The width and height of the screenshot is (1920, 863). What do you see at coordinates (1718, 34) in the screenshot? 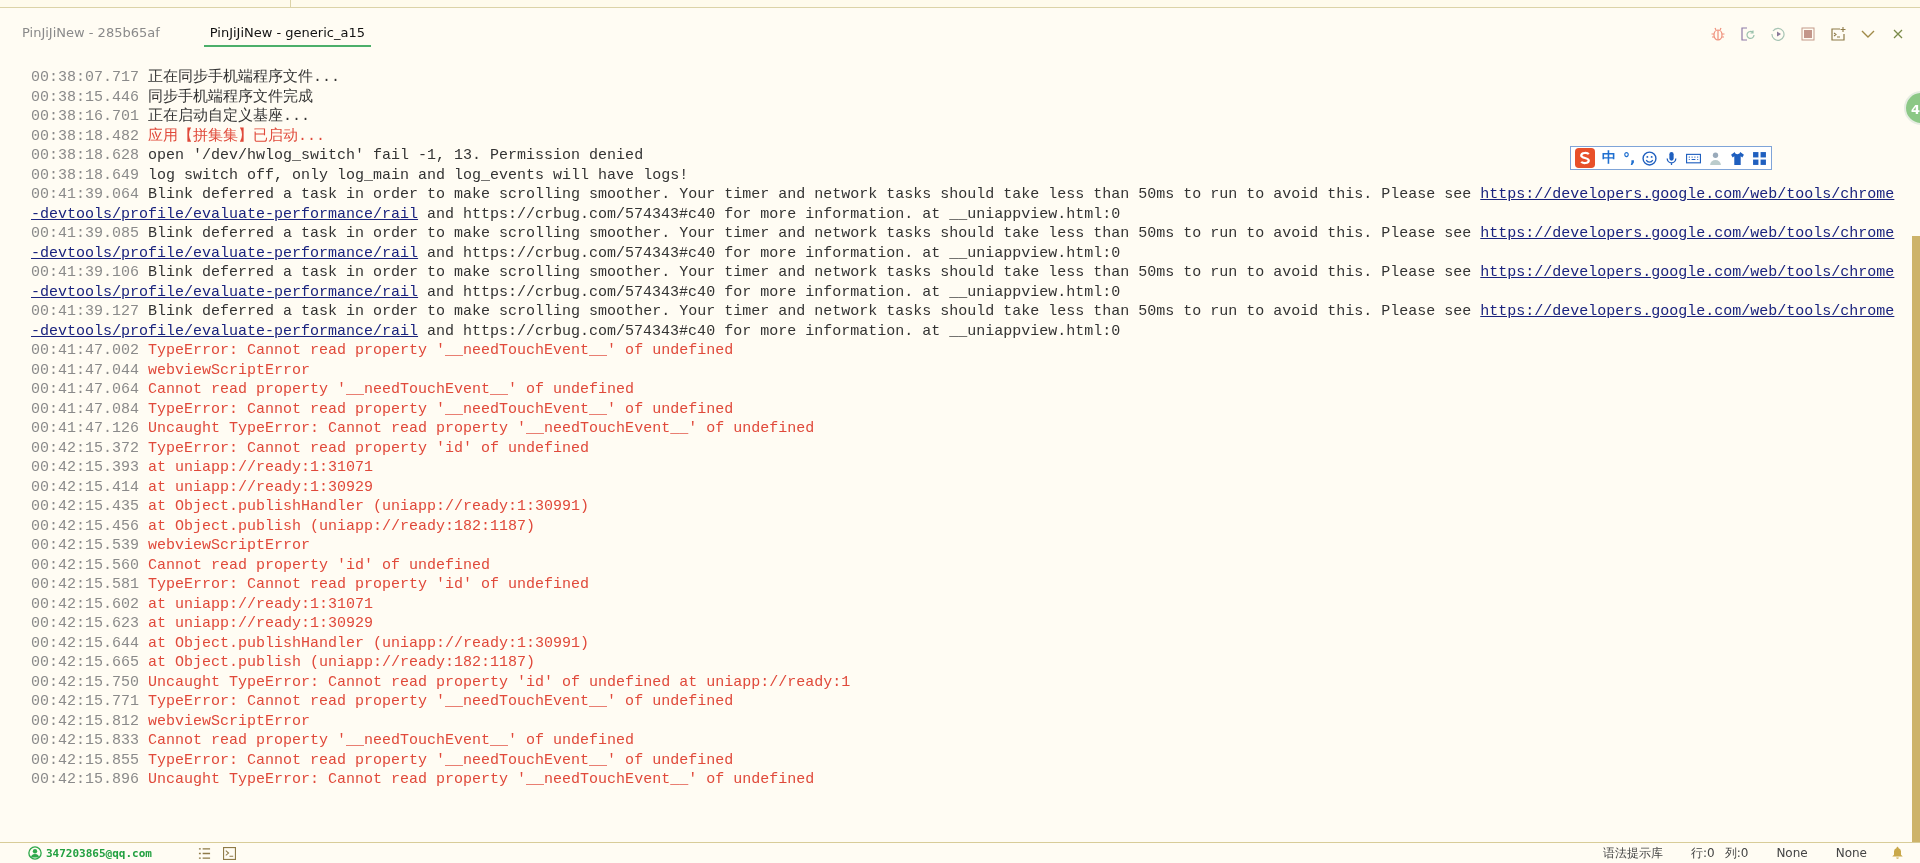
I see `bug-icon` at bounding box center [1718, 34].